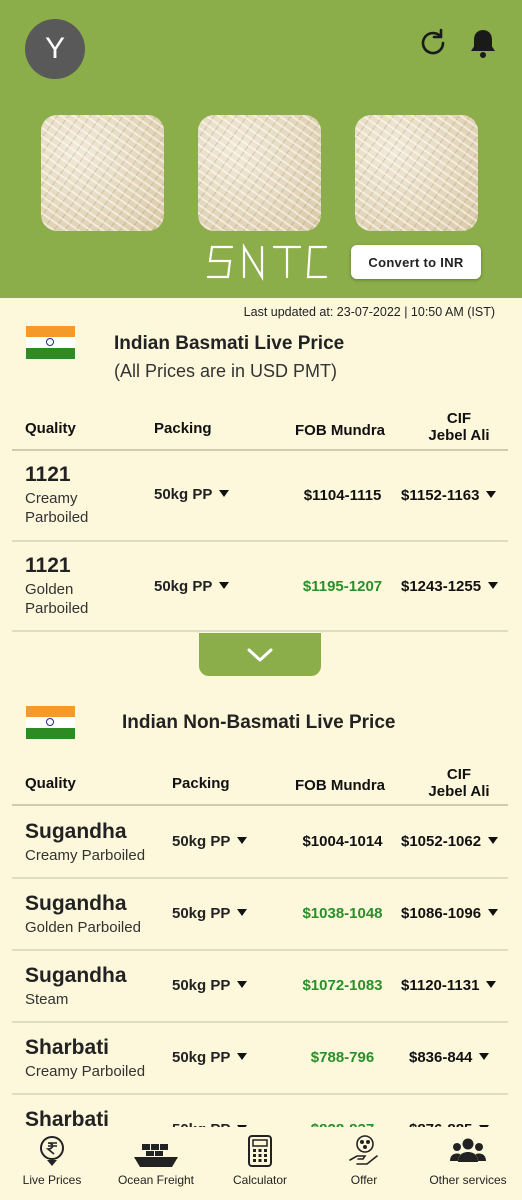 This screenshot has height=1200, width=522. Describe the element at coordinates (260, 1180) in the screenshot. I see `nav-label: Calculator` at that location.